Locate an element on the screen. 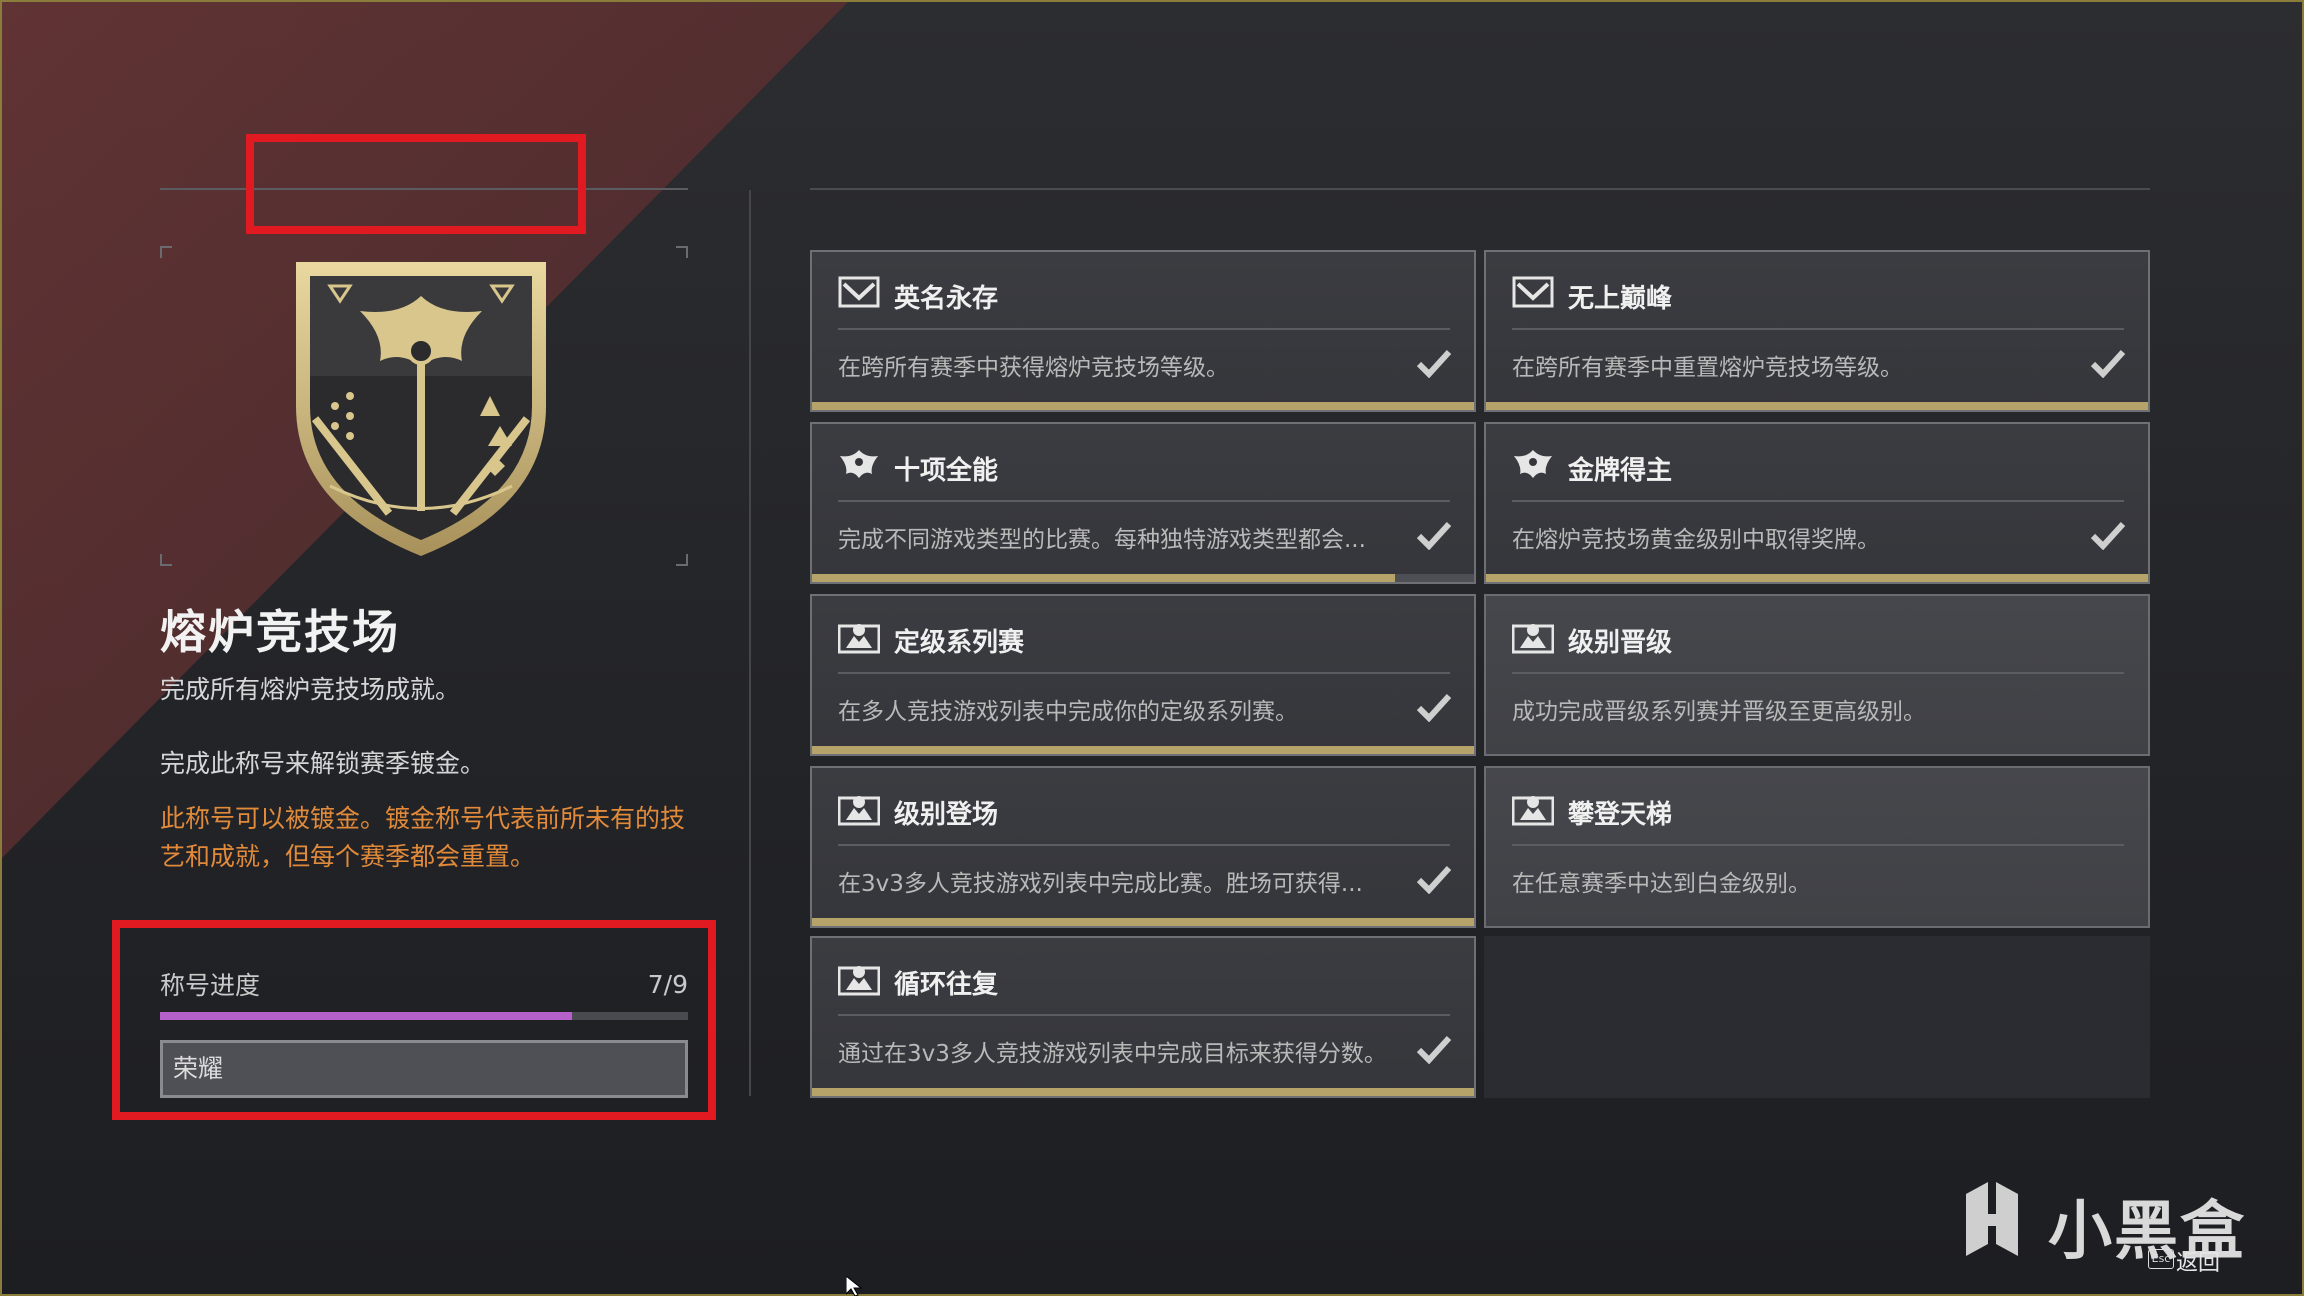 This screenshot has height=1296, width=2304. title-progress-count: 7/9 is located at coordinates (667, 984).